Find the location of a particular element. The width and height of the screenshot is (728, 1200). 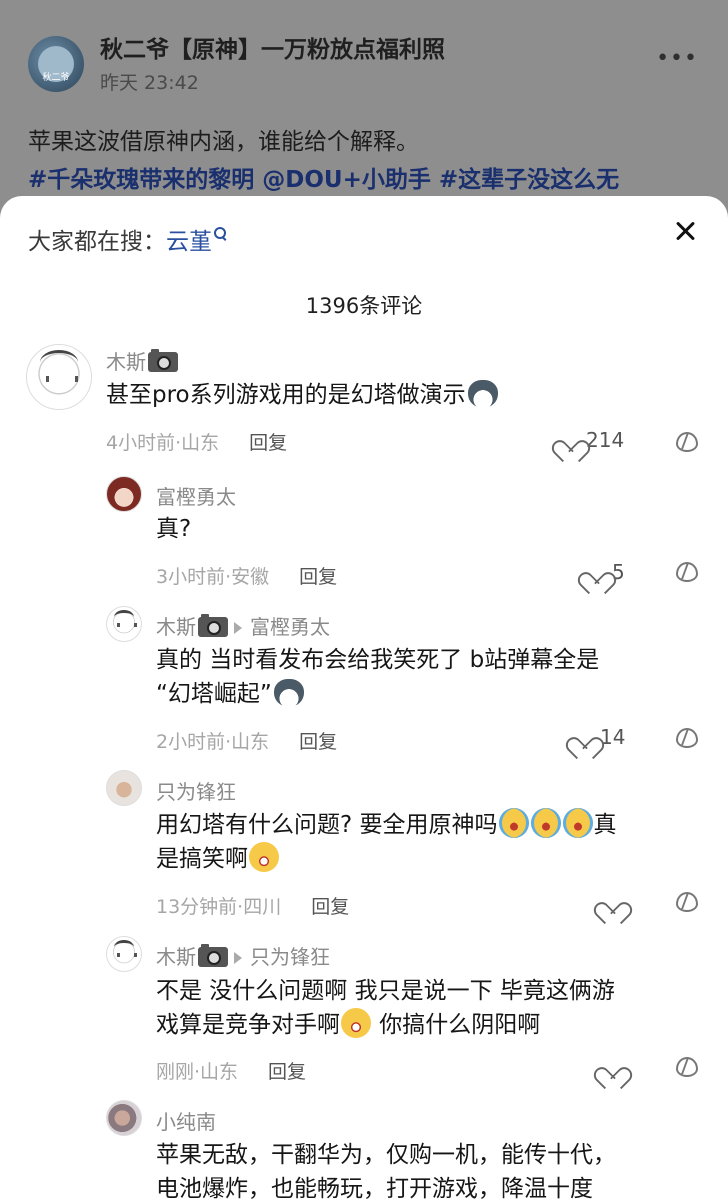

like-count: 214 is located at coordinates (605, 440).